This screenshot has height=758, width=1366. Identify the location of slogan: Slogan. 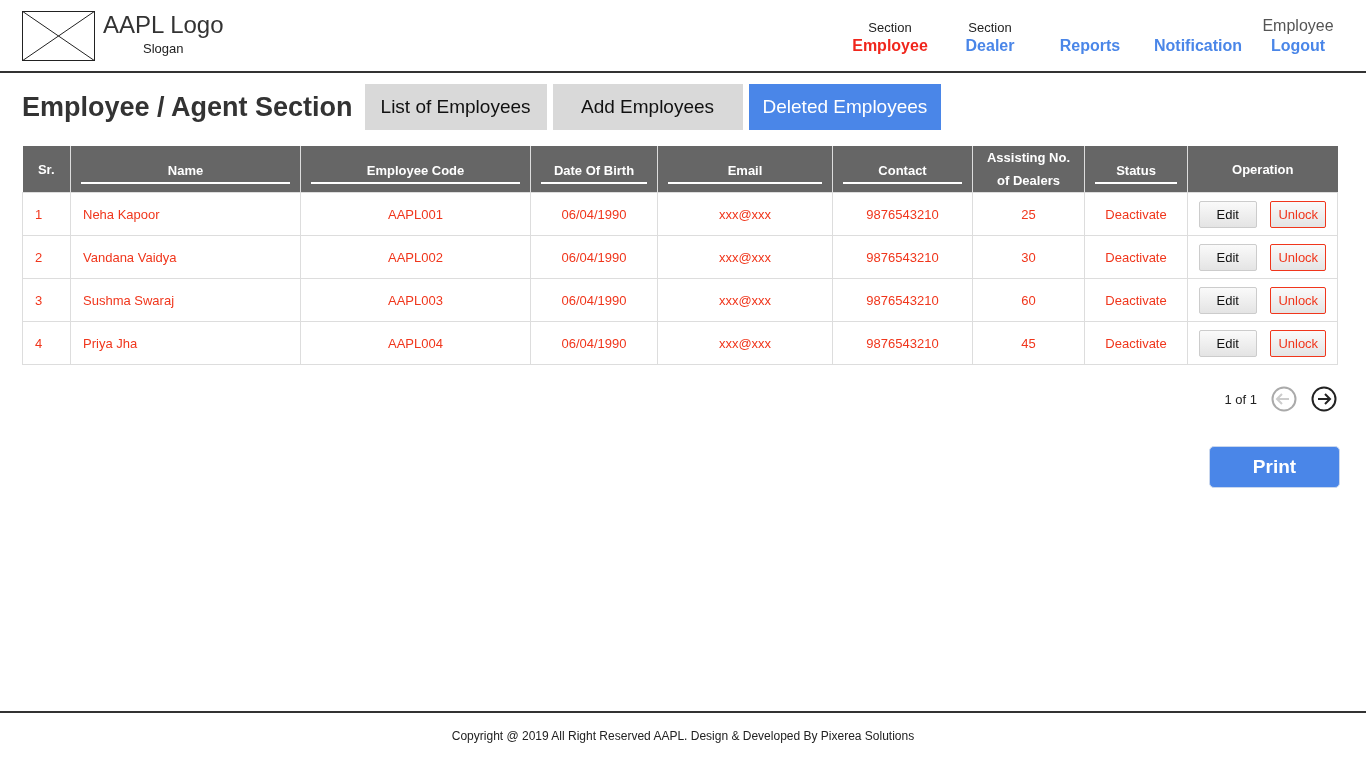
(163, 48).